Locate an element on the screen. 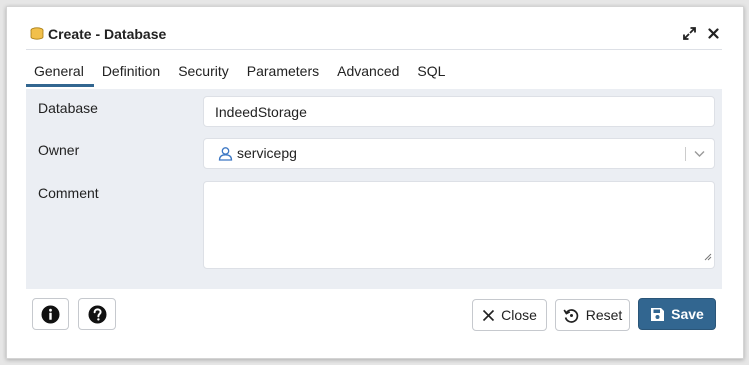 Image resolution: width=749 pixels, height=365 pixels. tab-definition: Definition is located at coordinates (132, 71).